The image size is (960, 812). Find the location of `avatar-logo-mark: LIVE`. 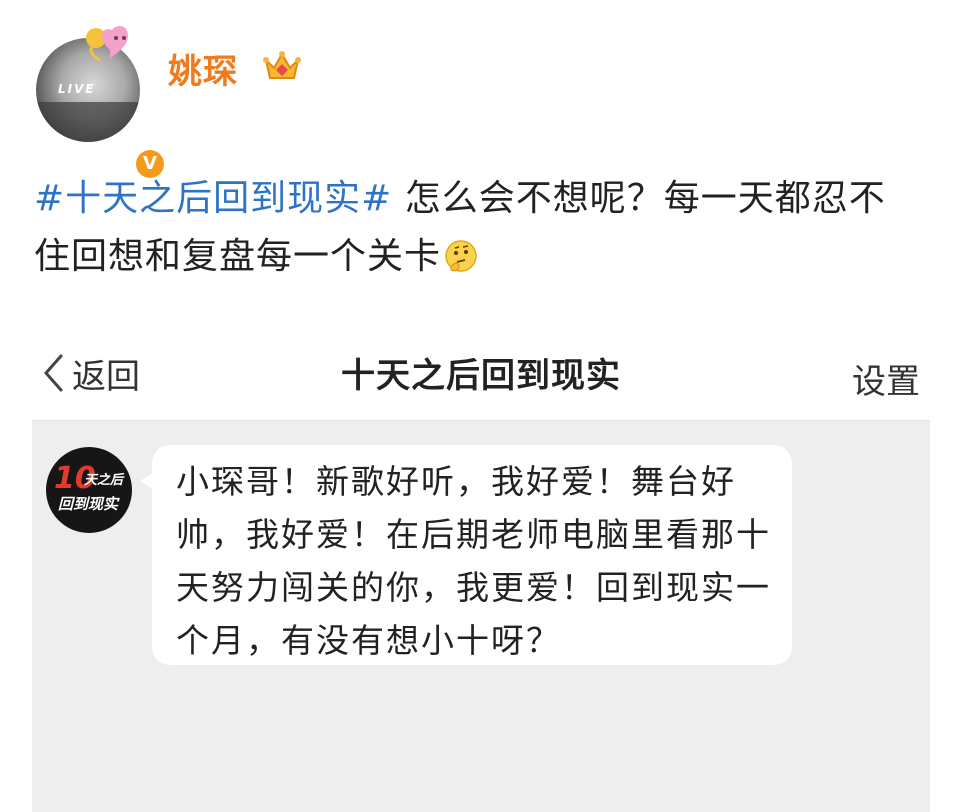

avatar-logo-mark: LIVE is located at coordinates (77, 89).